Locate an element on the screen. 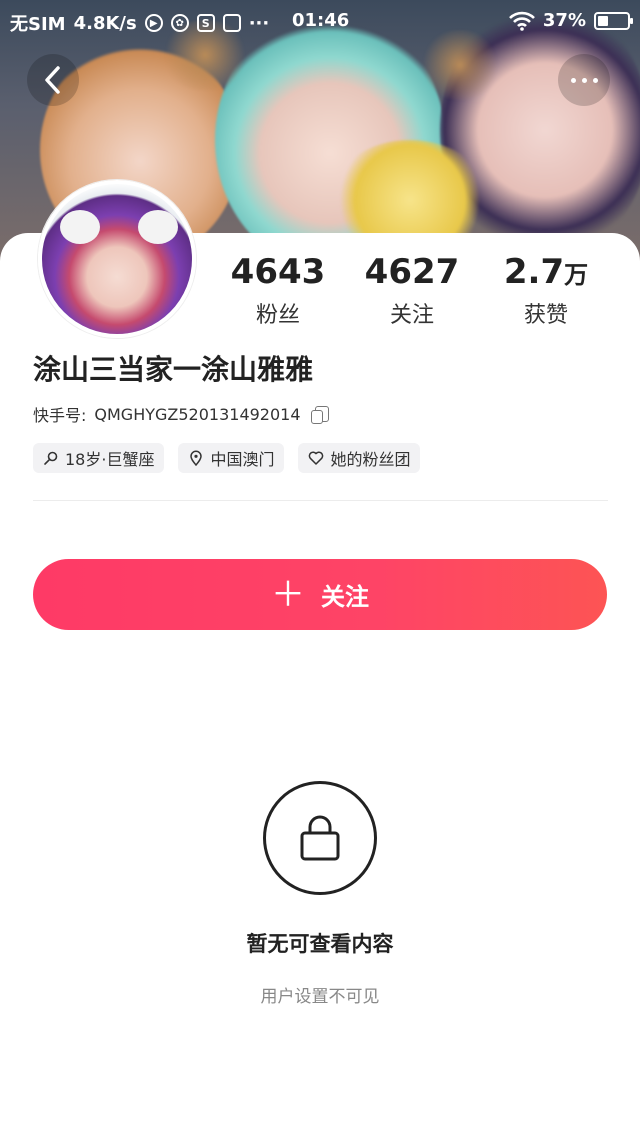  bag-status-icon is located at coordinates (231, 23).